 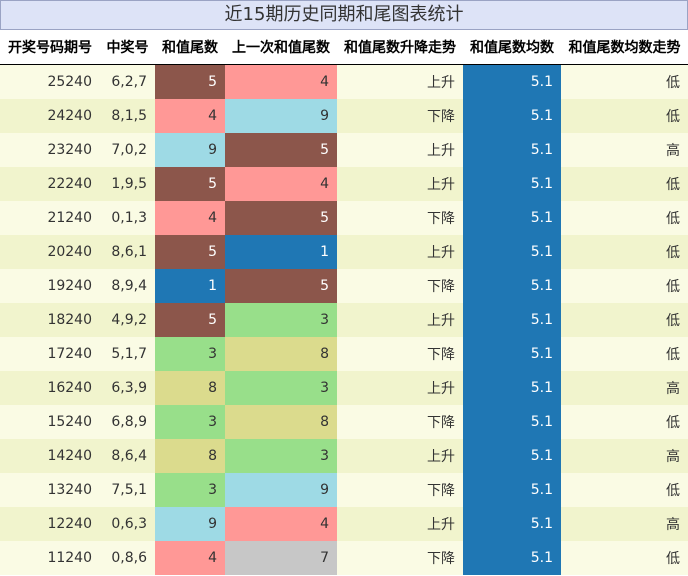 I want to click on cell-prev-tail: 7, so click(x=281, y=558).